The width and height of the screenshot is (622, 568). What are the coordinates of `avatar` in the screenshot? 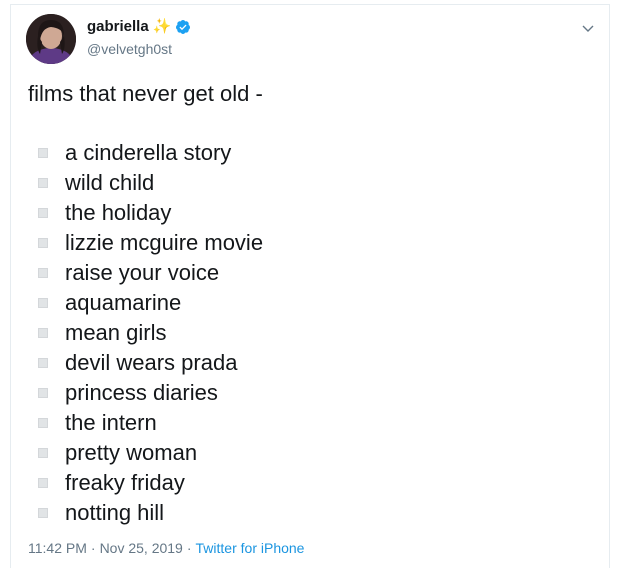 It's located at (51, 39).